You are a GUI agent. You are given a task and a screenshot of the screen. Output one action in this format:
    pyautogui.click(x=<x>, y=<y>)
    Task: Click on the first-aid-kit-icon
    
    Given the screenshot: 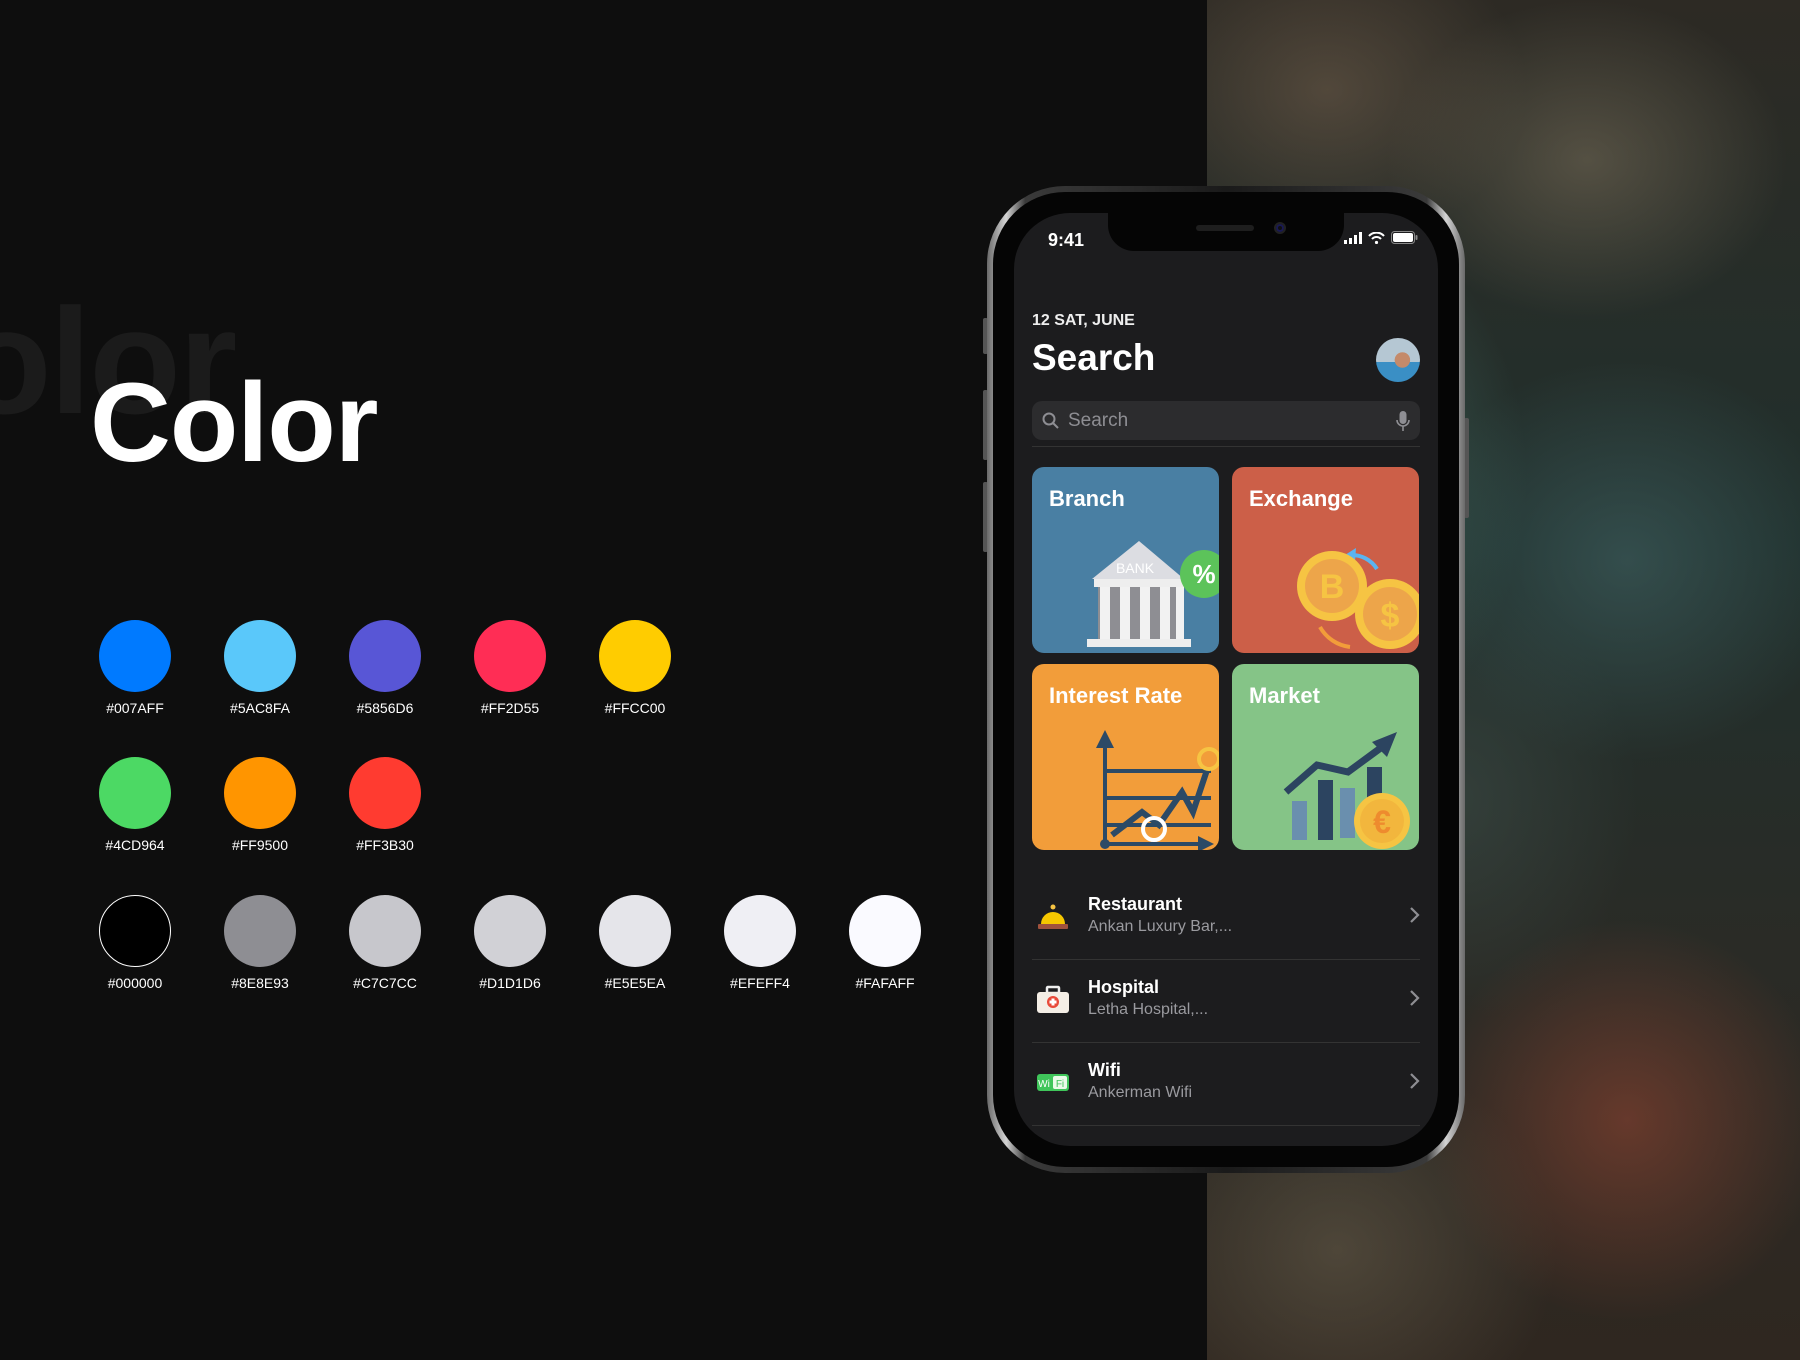 What is the action you would take?
    pyautogui.click(x=1053, y=999)
    